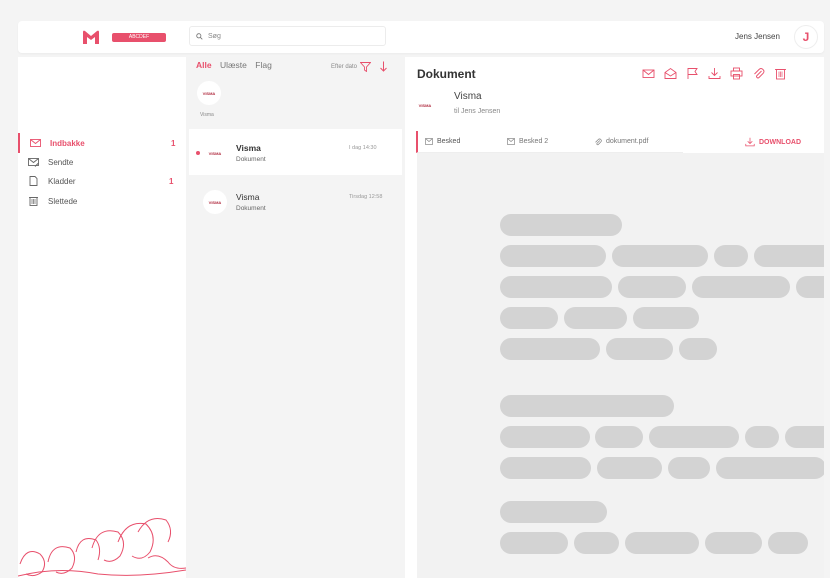  I want to click on sidebar-item-inbox: Indbakke 1, so click(102, 143).